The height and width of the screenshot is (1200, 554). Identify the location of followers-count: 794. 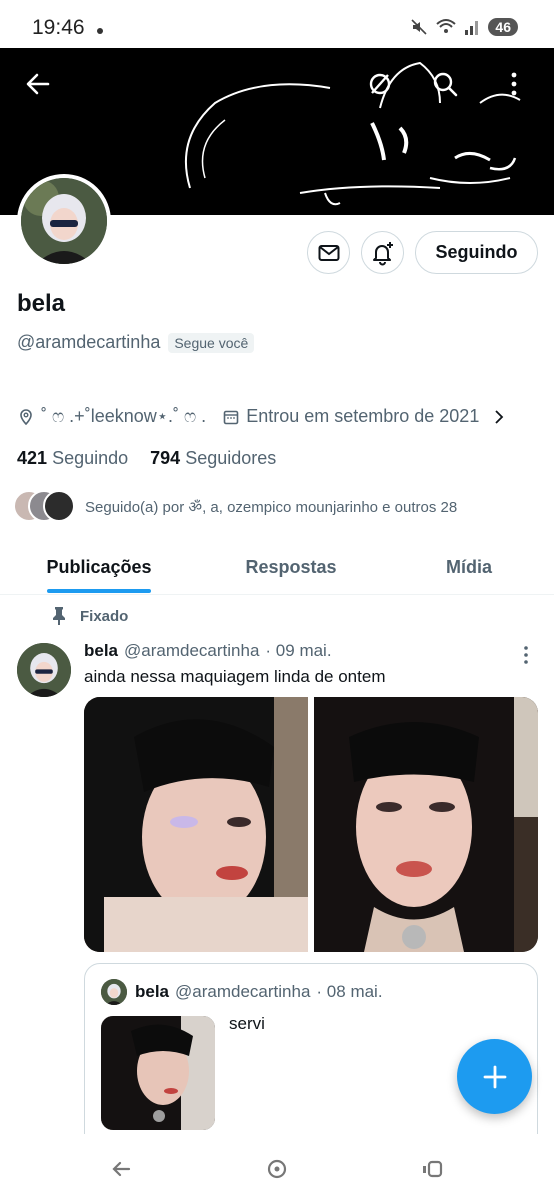
(165, 458).